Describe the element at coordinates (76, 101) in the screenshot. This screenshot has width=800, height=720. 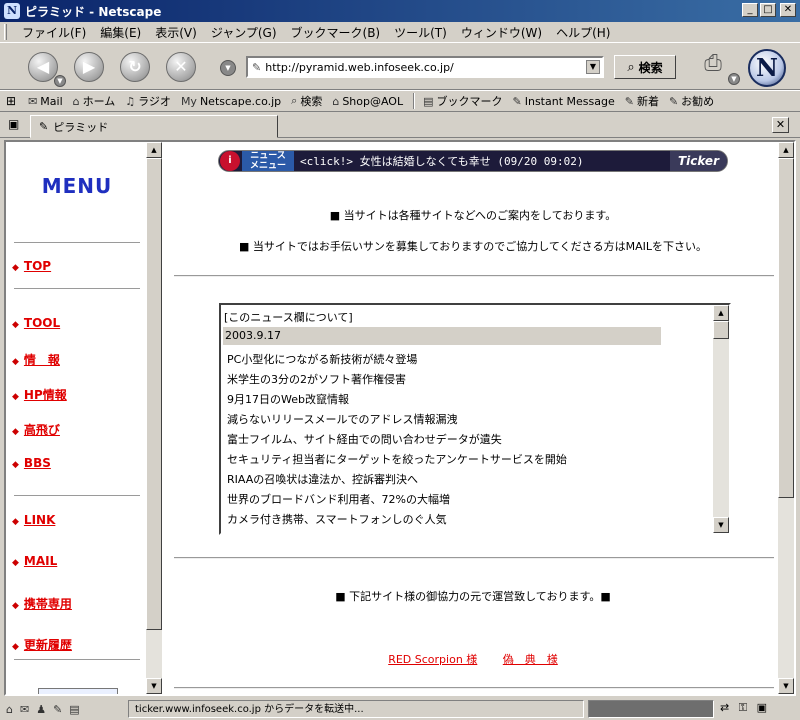
I see `home-icon: ⌂` at that location.